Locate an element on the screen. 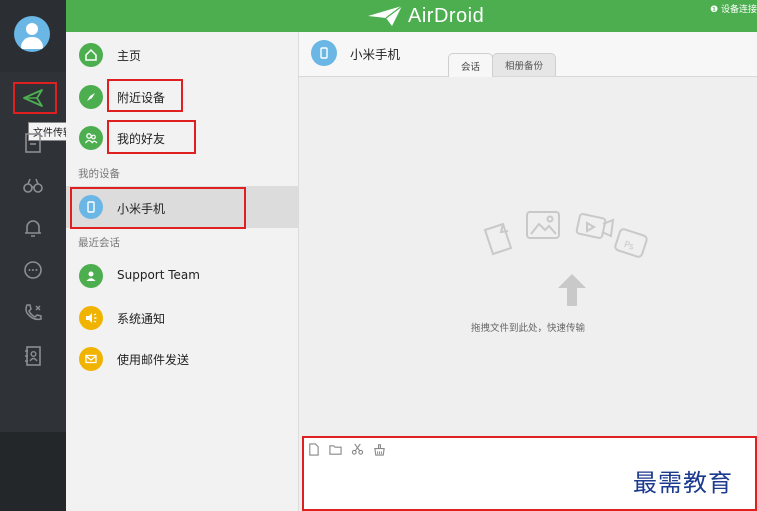  app-logo: AirDroid is located at coordinates (425, 16).